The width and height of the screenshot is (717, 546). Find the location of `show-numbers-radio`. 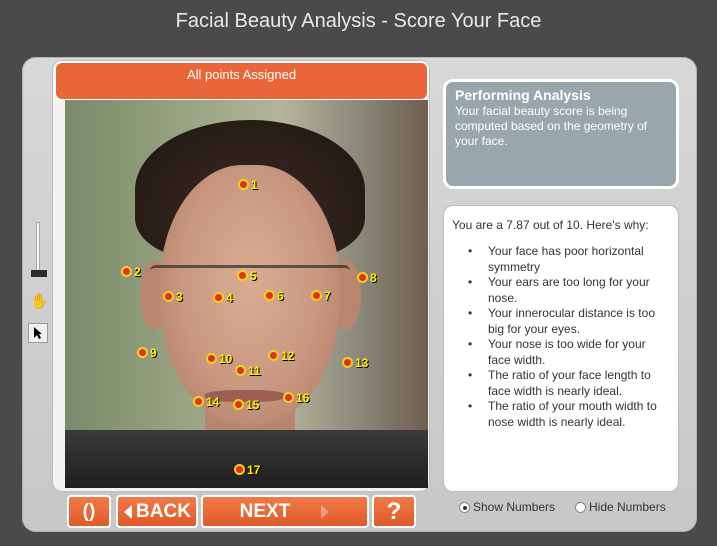

show-numbers-radio is located at coordinates (464, 507).